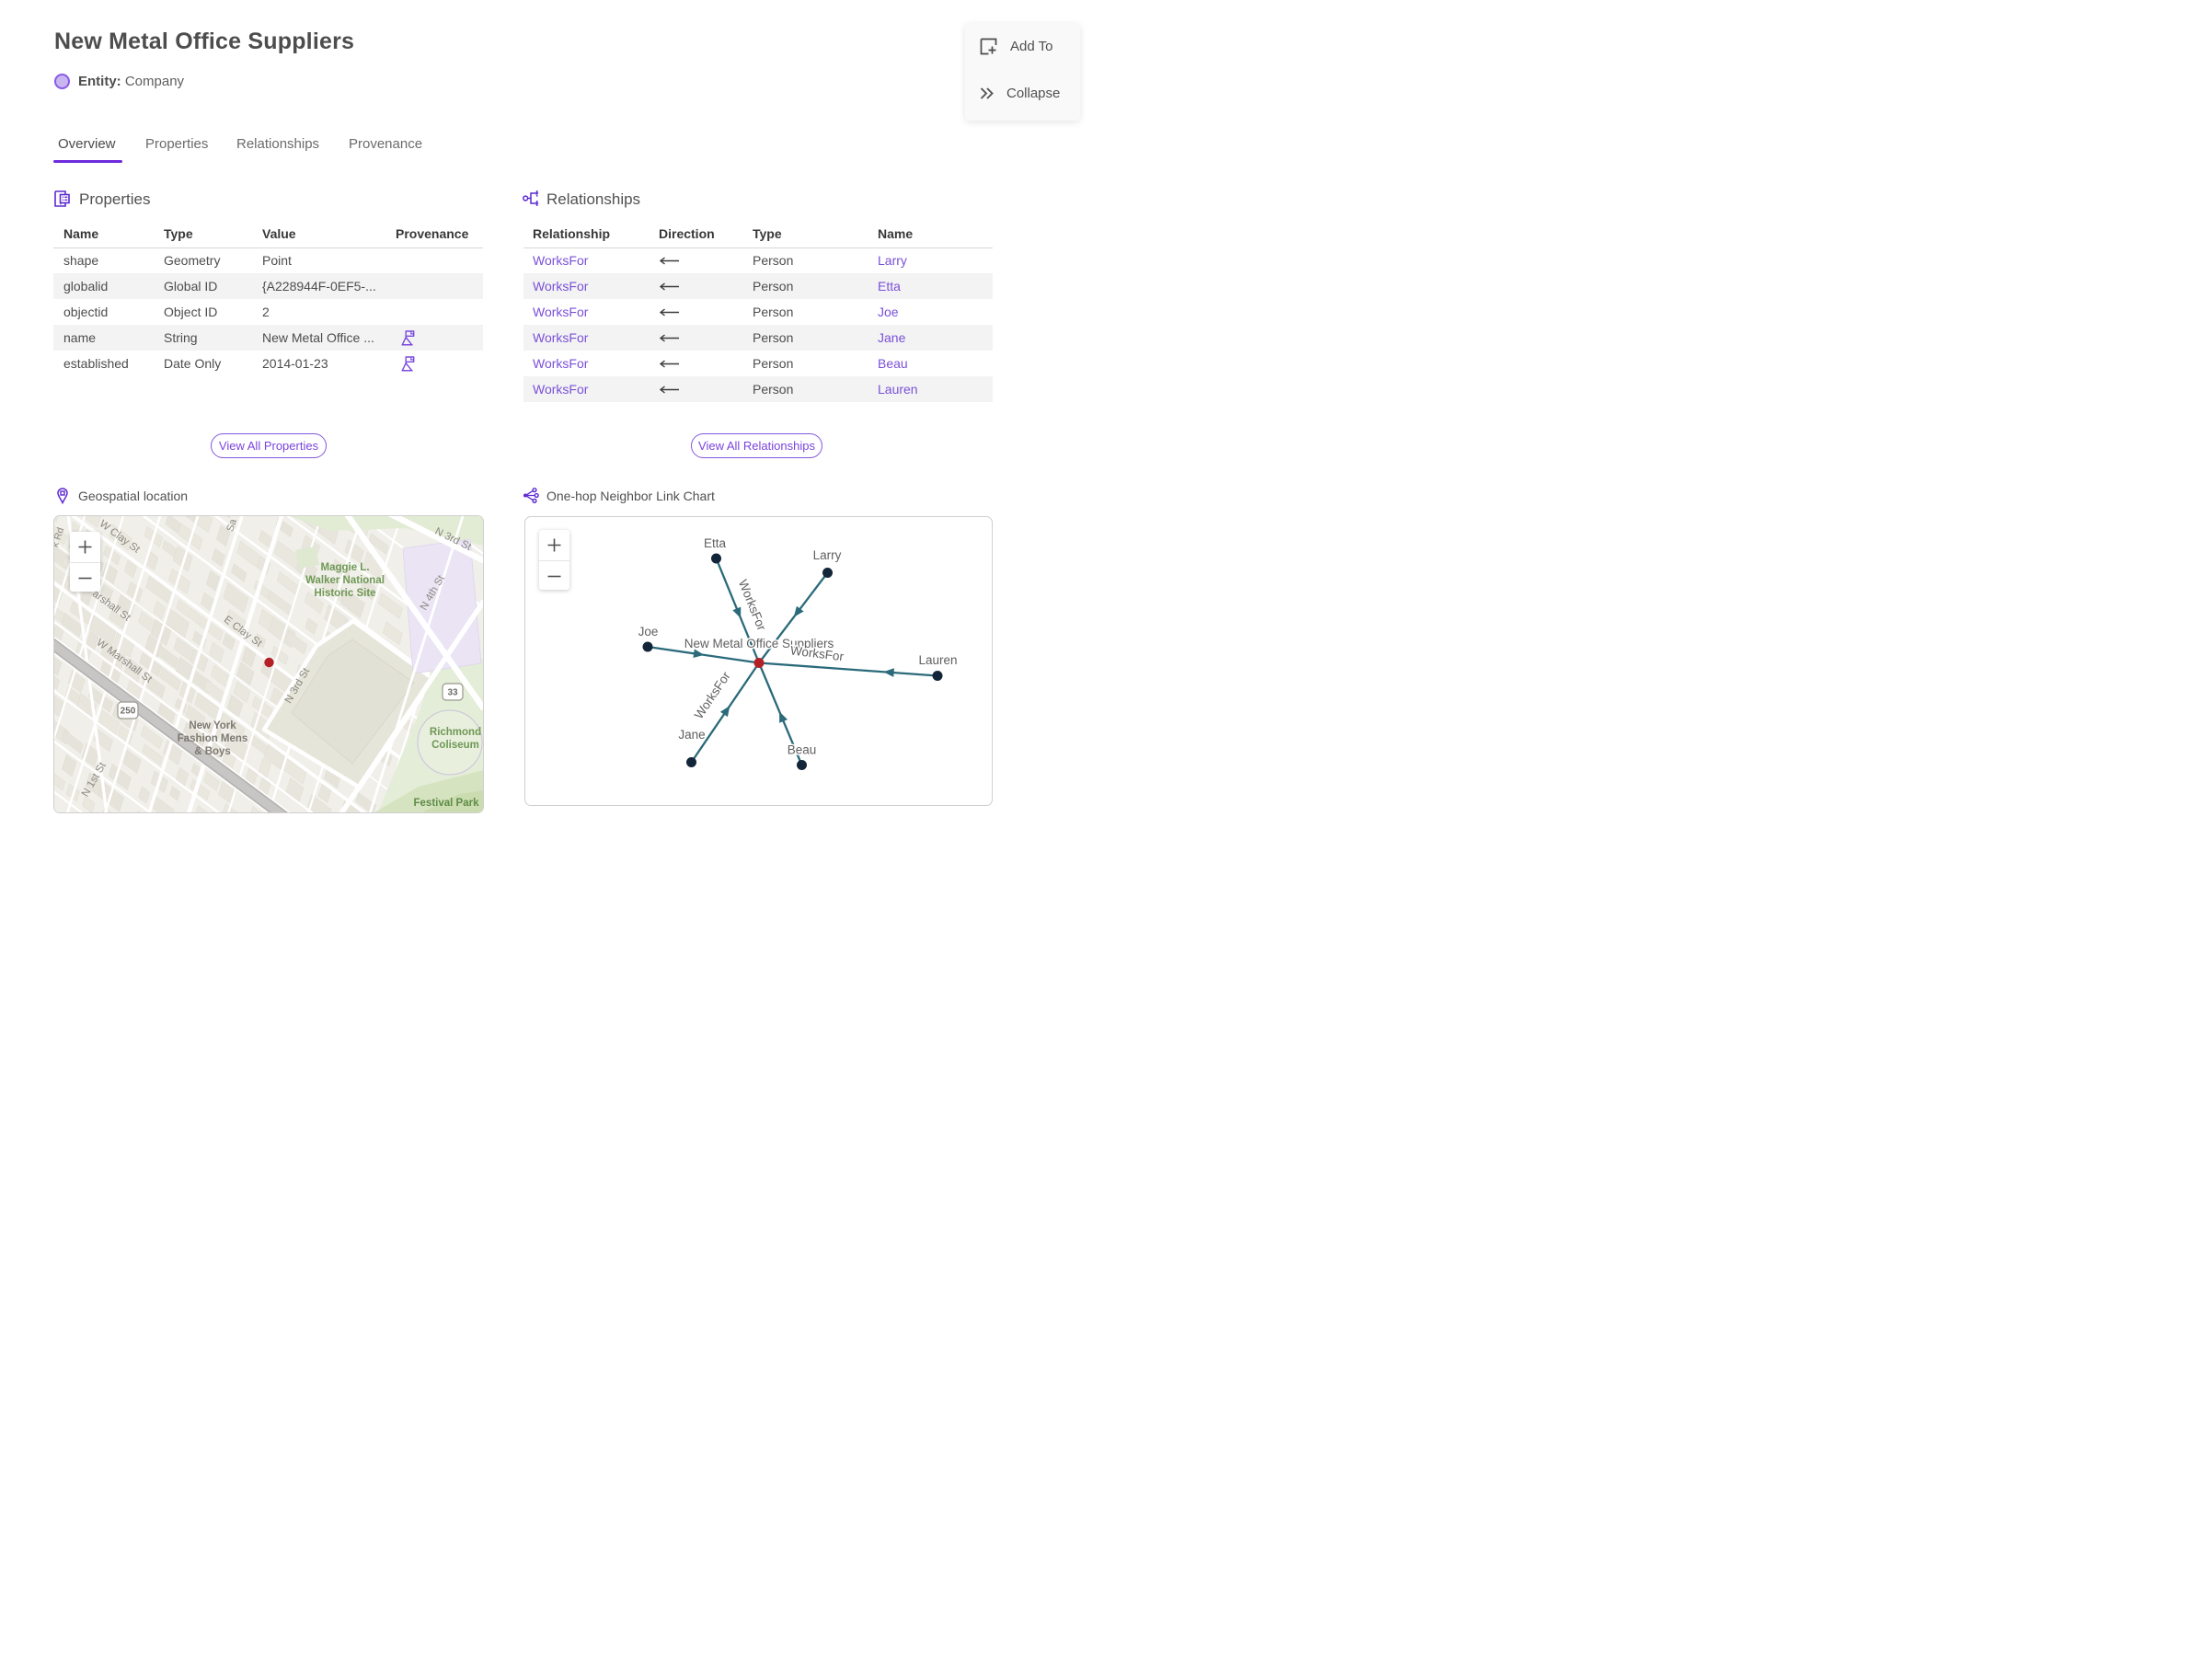 Image resolution: width=2208 pixels, height=1680 pixels. What do you see at coordinates (212, 751) in the screenshot?
I see `svg-text: & Boys` at bounding box center [212, 751].